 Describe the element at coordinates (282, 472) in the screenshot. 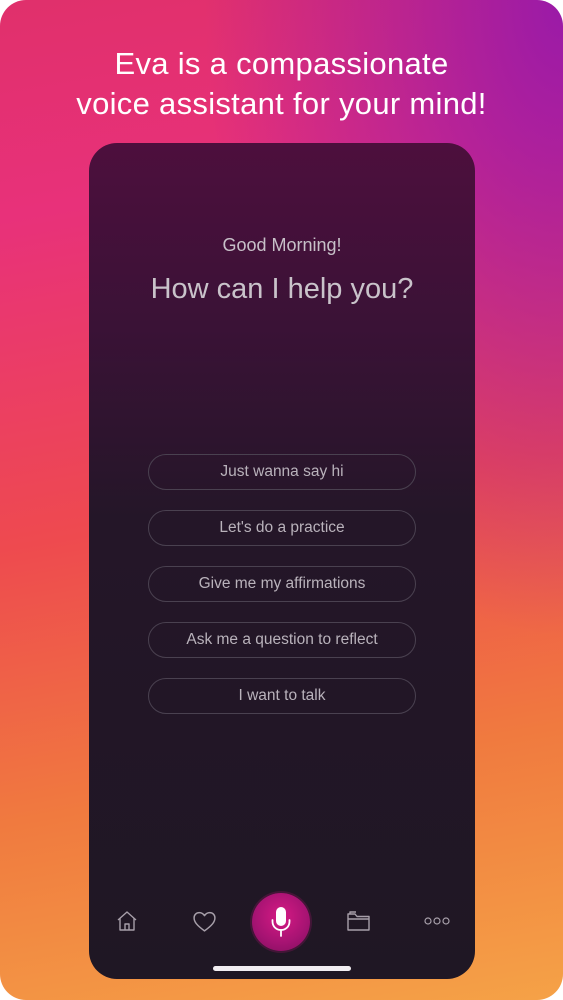

I see `suggestion-button-say-hi: Just wanna say hi` at that location.